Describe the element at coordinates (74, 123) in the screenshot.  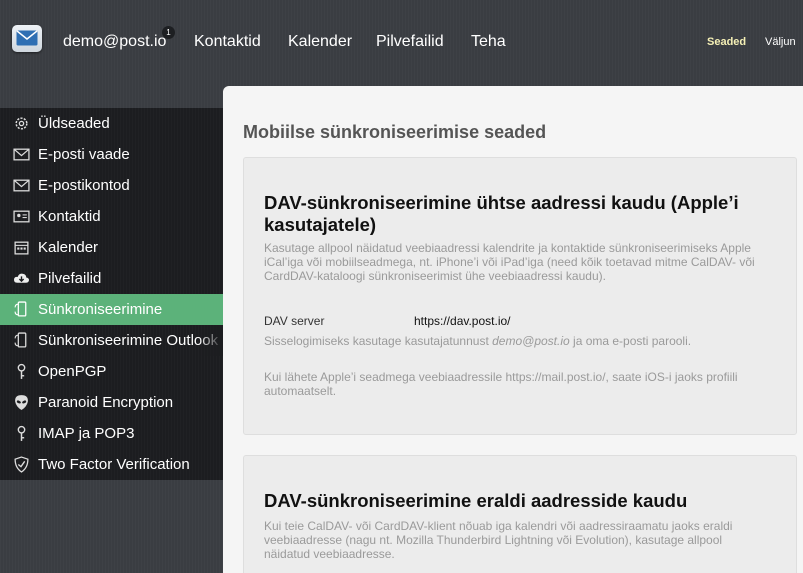
I see `sidebar-item-label: Üldseaded` at that location.